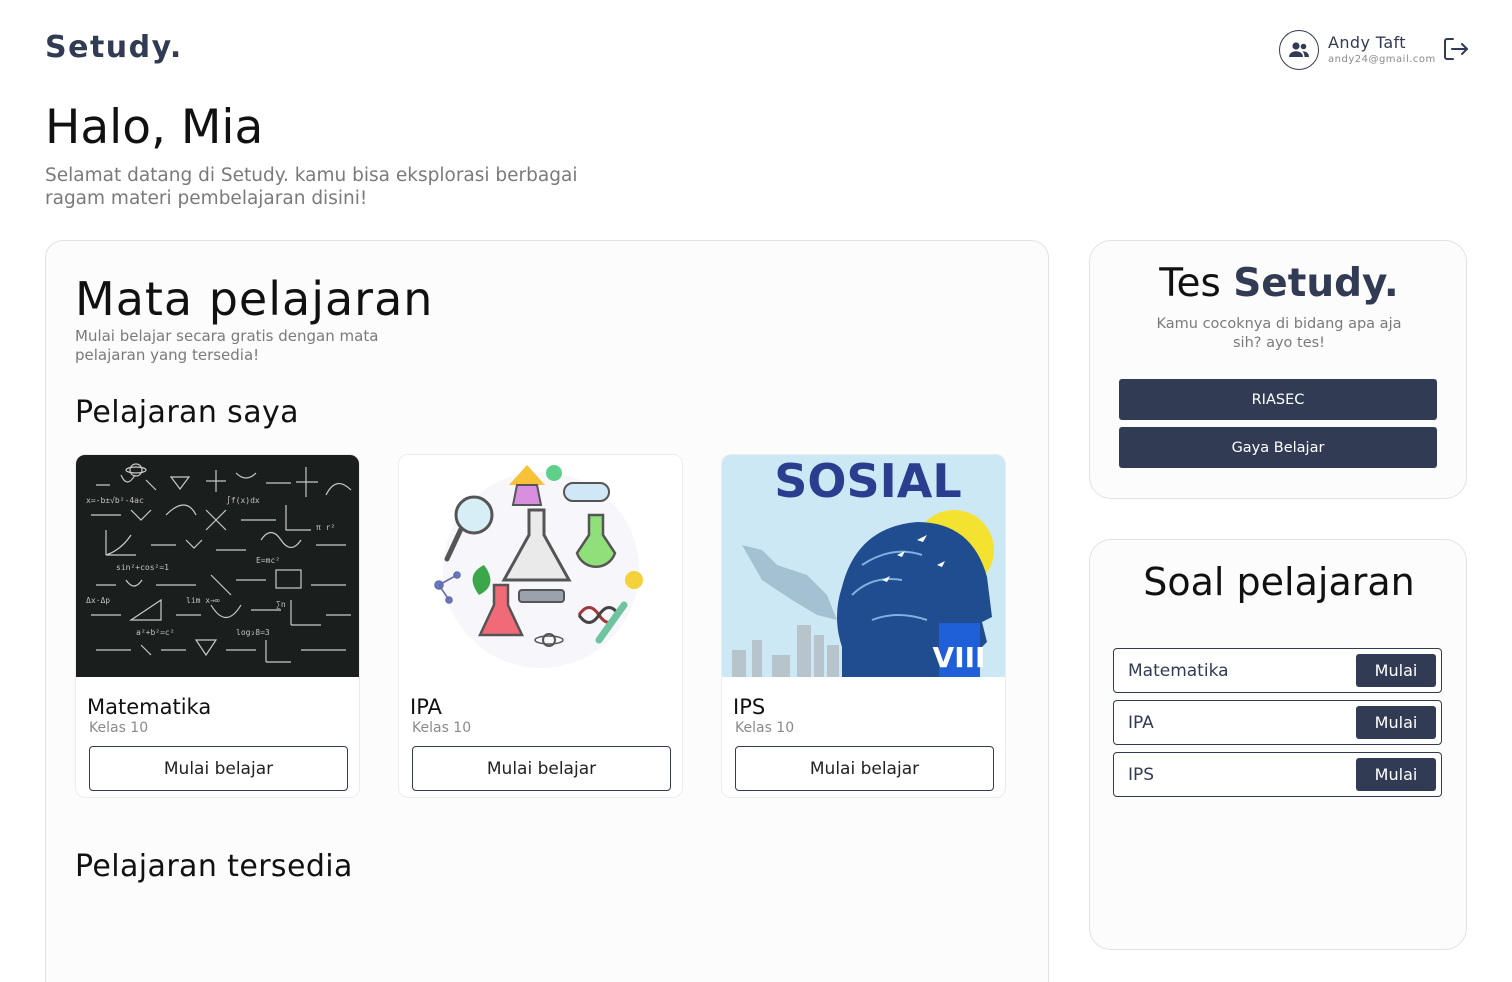  What do you see at coordinates (426, 707) in the screenshot?
I see `course-name: IPA` at bounding box center [426, 707].